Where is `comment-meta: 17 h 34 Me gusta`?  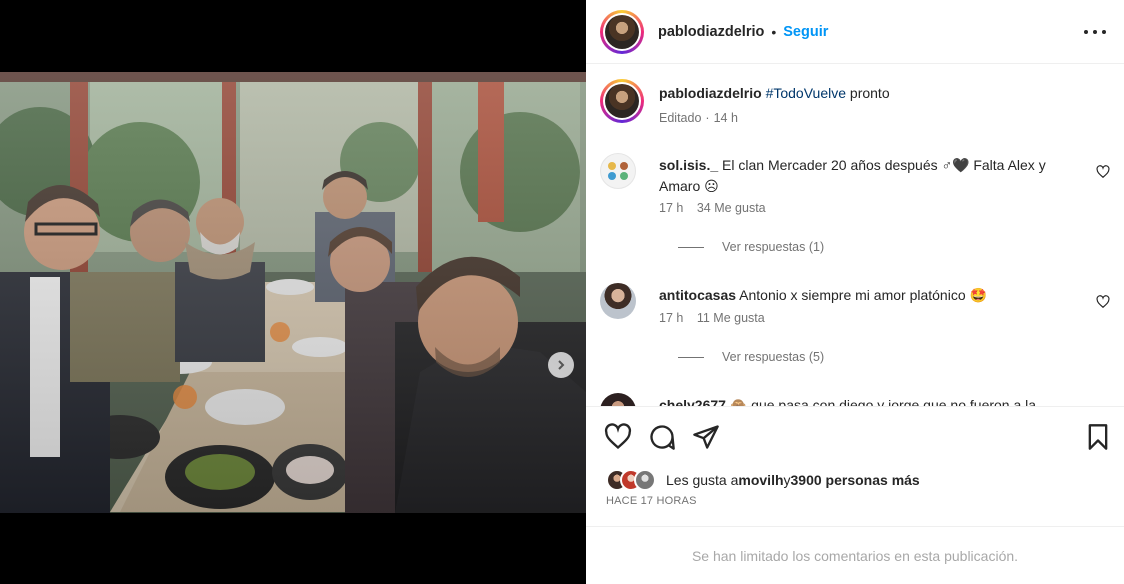
comment-meta: 17 h 34 Me gusta is located at coordinates (717, 208).